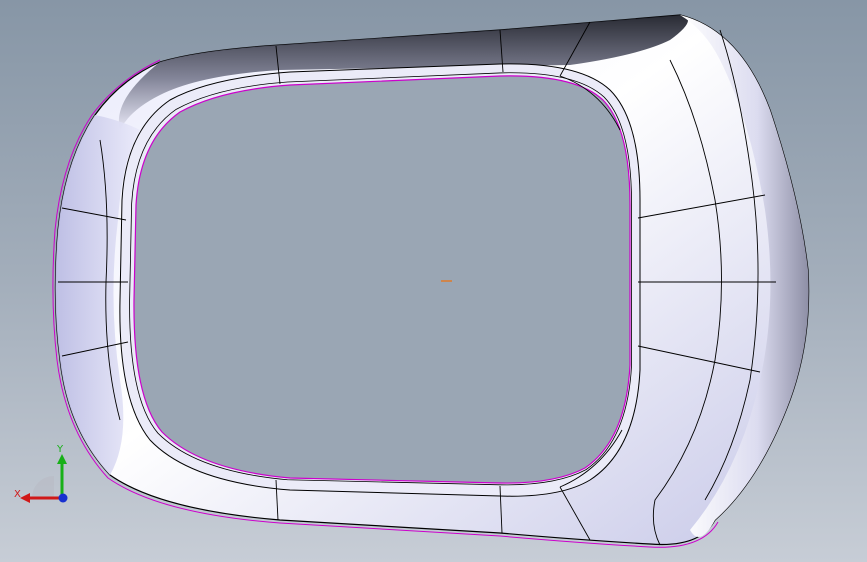 The height and width of the screenshot is (562, 867). Describe the element at coordinates (63, 498) in the screenshot. I see `z-axis-dot` at that location.